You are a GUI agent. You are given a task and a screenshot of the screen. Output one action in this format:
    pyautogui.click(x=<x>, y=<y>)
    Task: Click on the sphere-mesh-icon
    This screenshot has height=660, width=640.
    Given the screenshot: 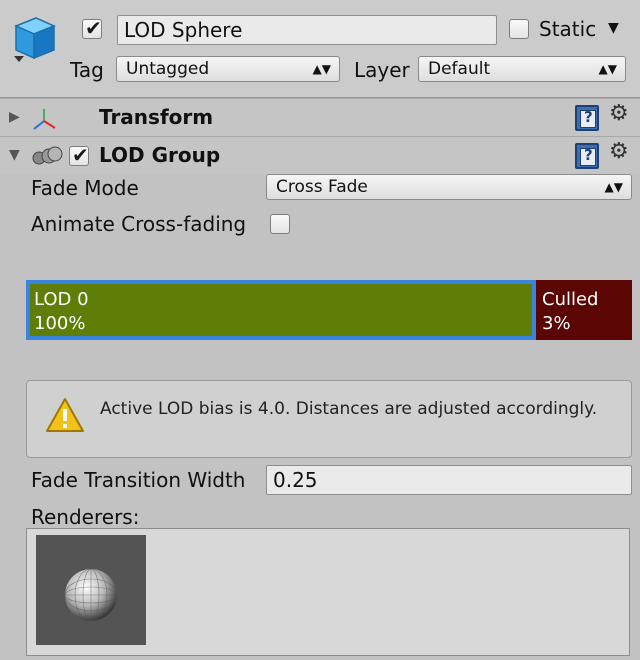 What is the action you would take?
    pyautogui.click(x=91, y=595)
    